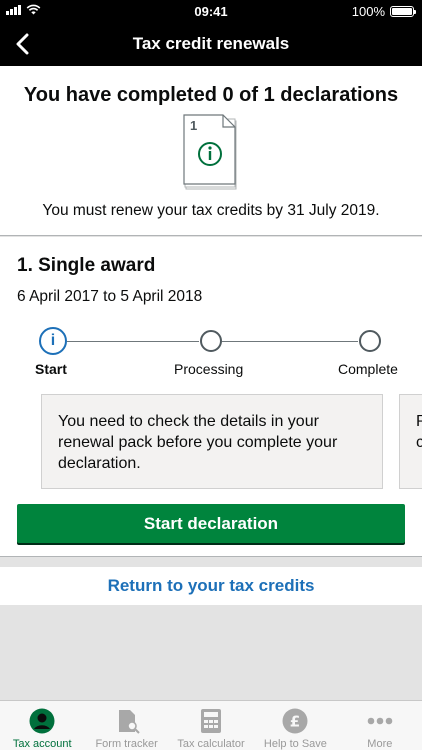  I want to click on status-right: 100%, so click(383, 11).